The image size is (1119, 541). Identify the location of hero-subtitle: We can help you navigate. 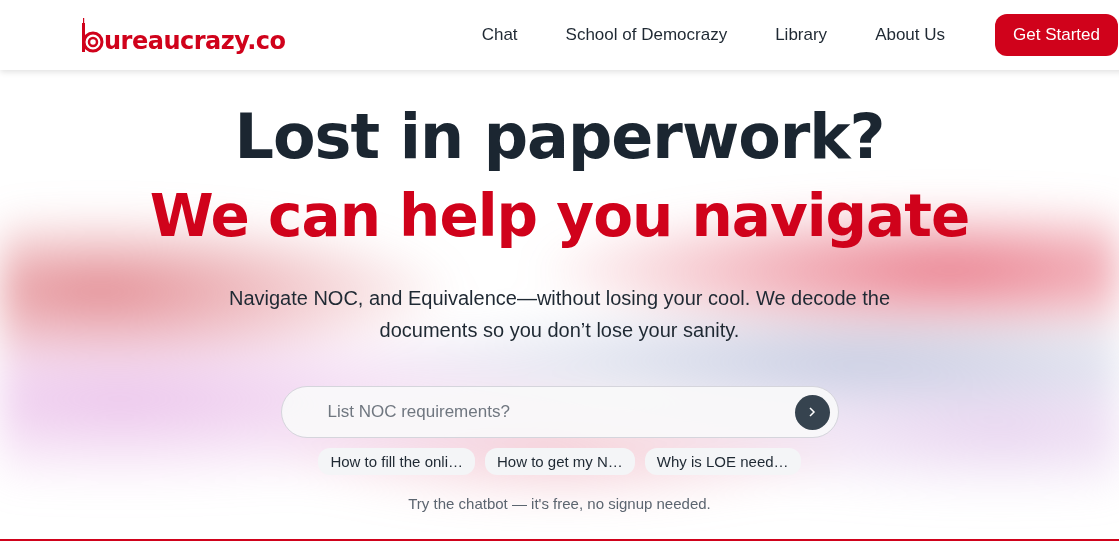
(559, 216).